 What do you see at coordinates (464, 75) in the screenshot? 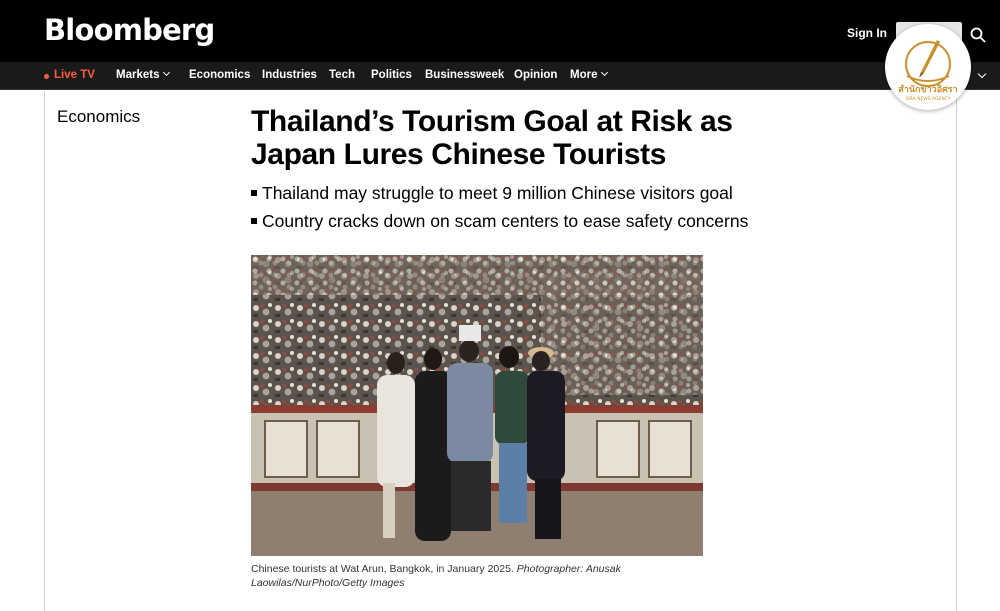
I see `nav-businessweek: Businessweek` at bounding box center [464, 75].